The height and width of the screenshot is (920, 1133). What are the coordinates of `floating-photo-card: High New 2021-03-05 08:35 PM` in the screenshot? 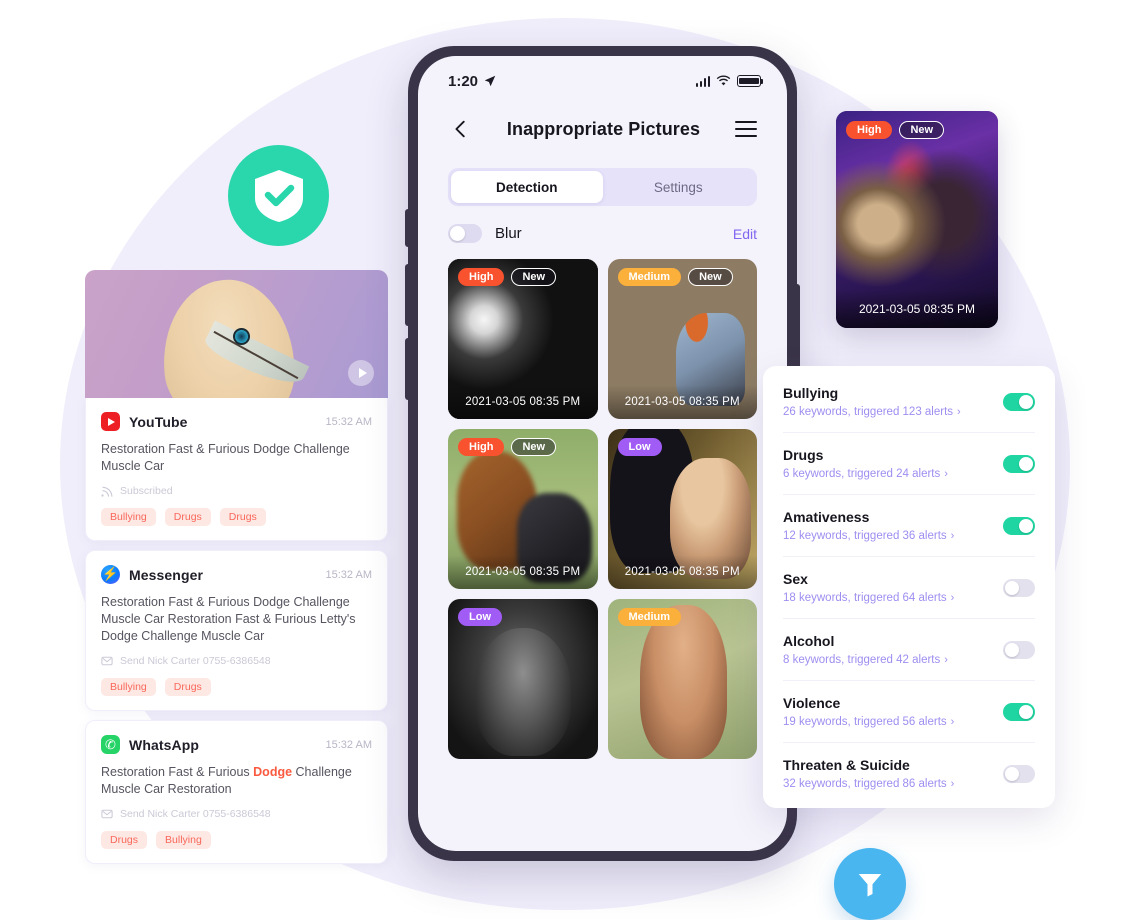 It's located at (917, 219).